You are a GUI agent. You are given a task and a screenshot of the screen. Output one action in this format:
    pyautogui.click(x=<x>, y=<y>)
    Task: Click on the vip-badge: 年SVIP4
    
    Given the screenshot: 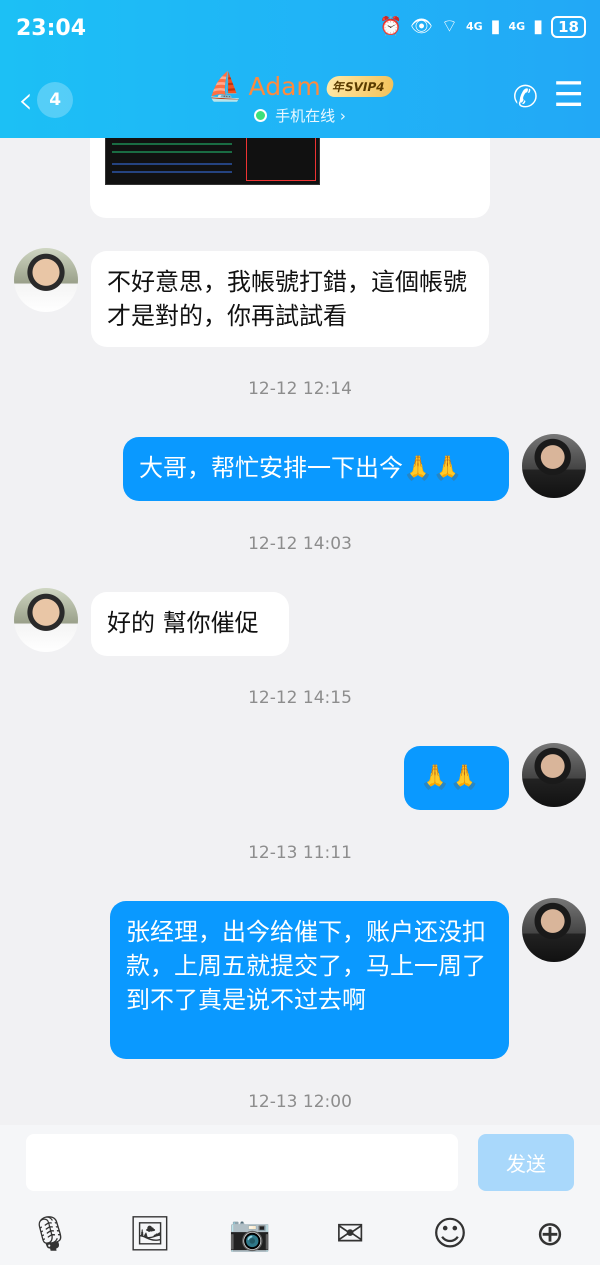 What is the action you would take?
    pyautogui.click(x=359, y=86)
    